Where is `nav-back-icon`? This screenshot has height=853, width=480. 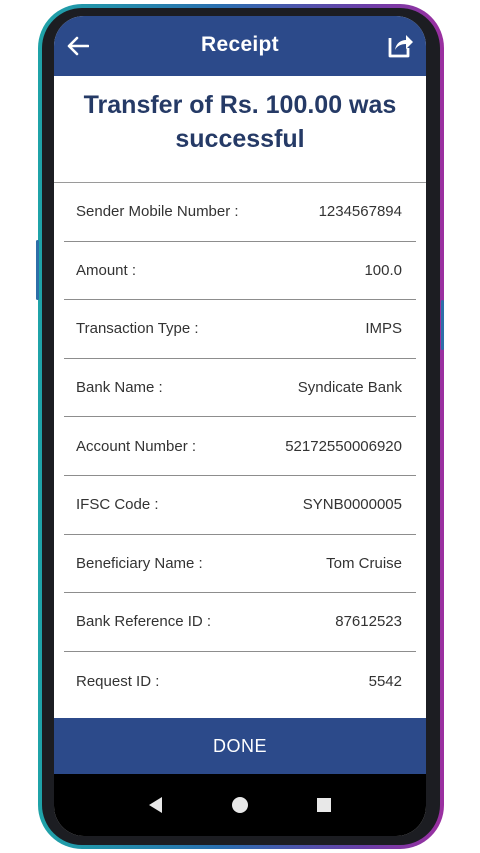
nav-back-icon is located at coordinates (156, 805).